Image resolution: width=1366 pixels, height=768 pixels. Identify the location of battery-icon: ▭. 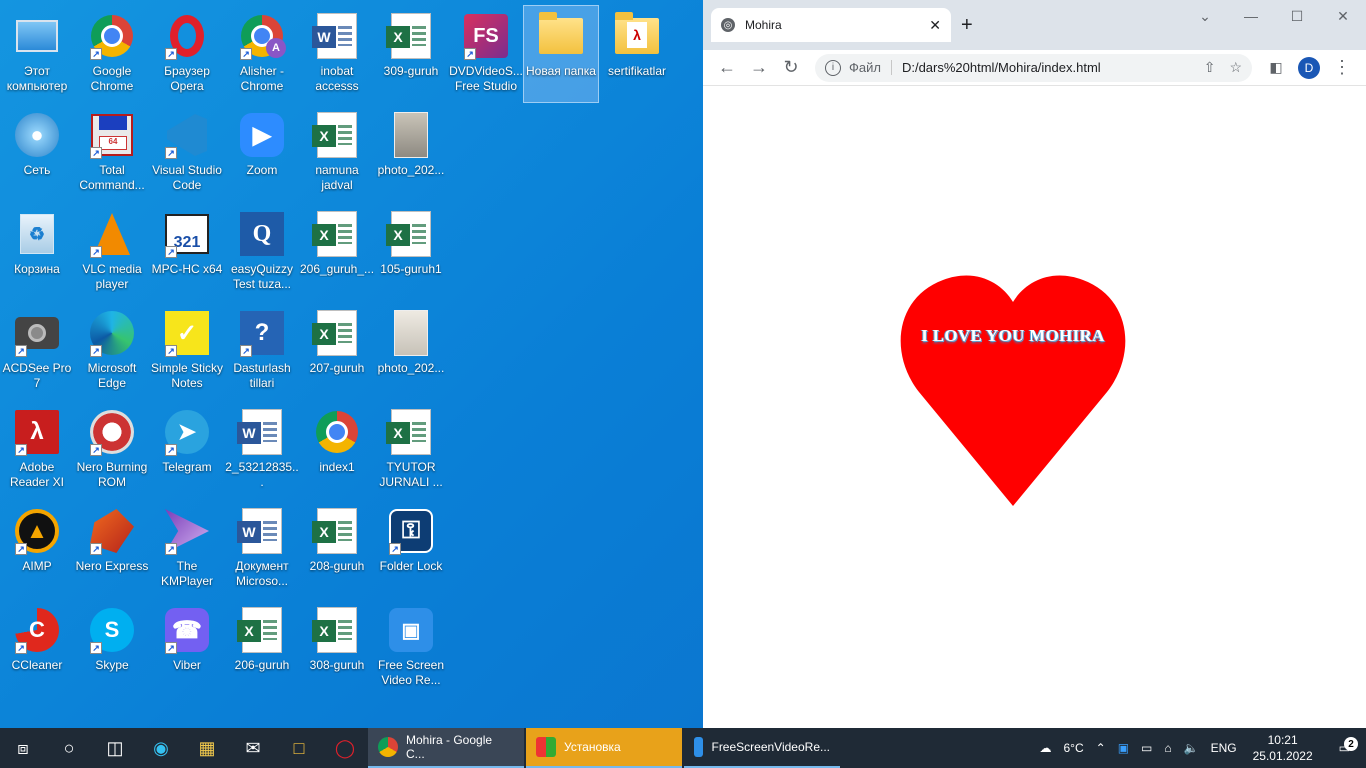
(1146, 748).